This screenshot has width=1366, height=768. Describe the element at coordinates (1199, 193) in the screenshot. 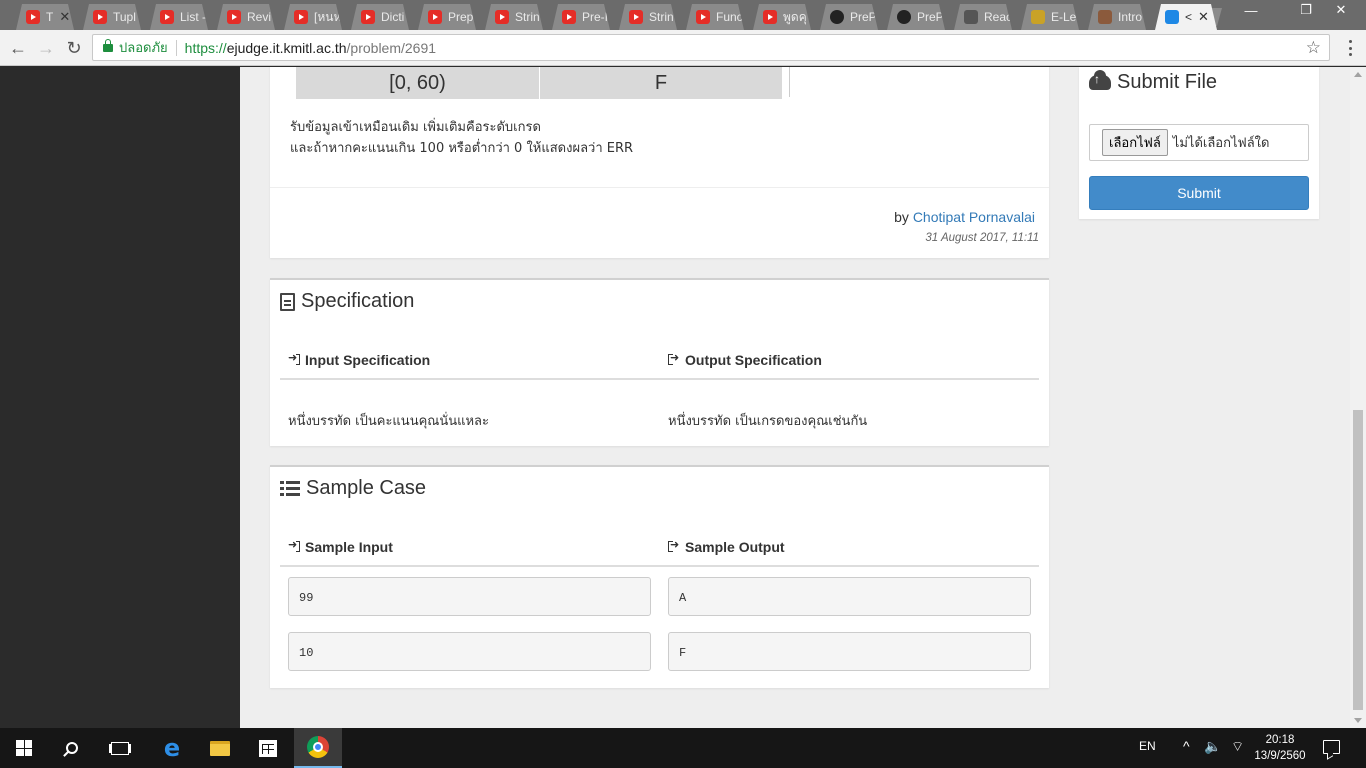

I see `submit-button: Submit` at that location.